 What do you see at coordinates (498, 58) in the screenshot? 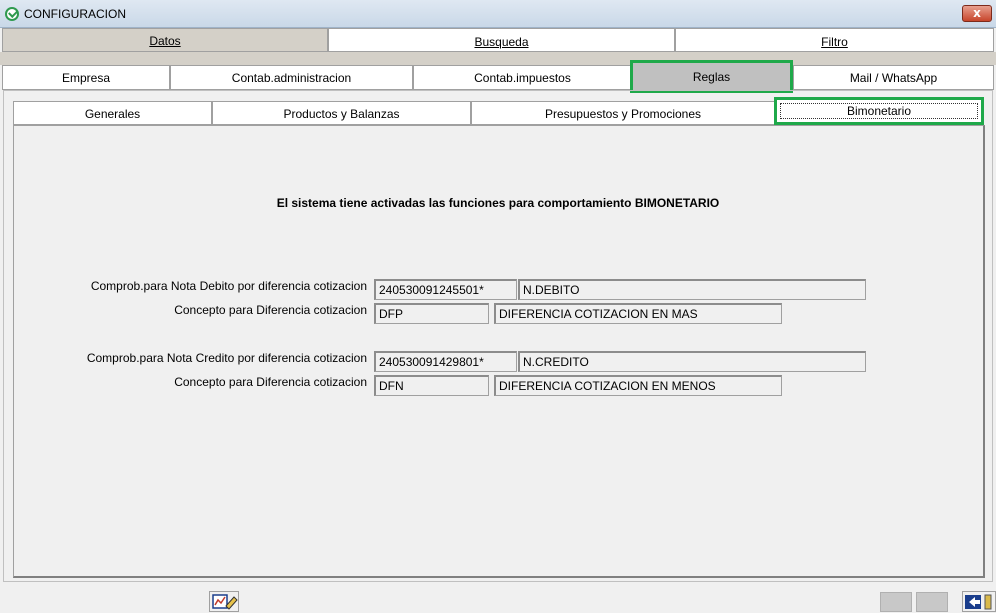
I see `tab-strip` at bounding box center [498, 58].